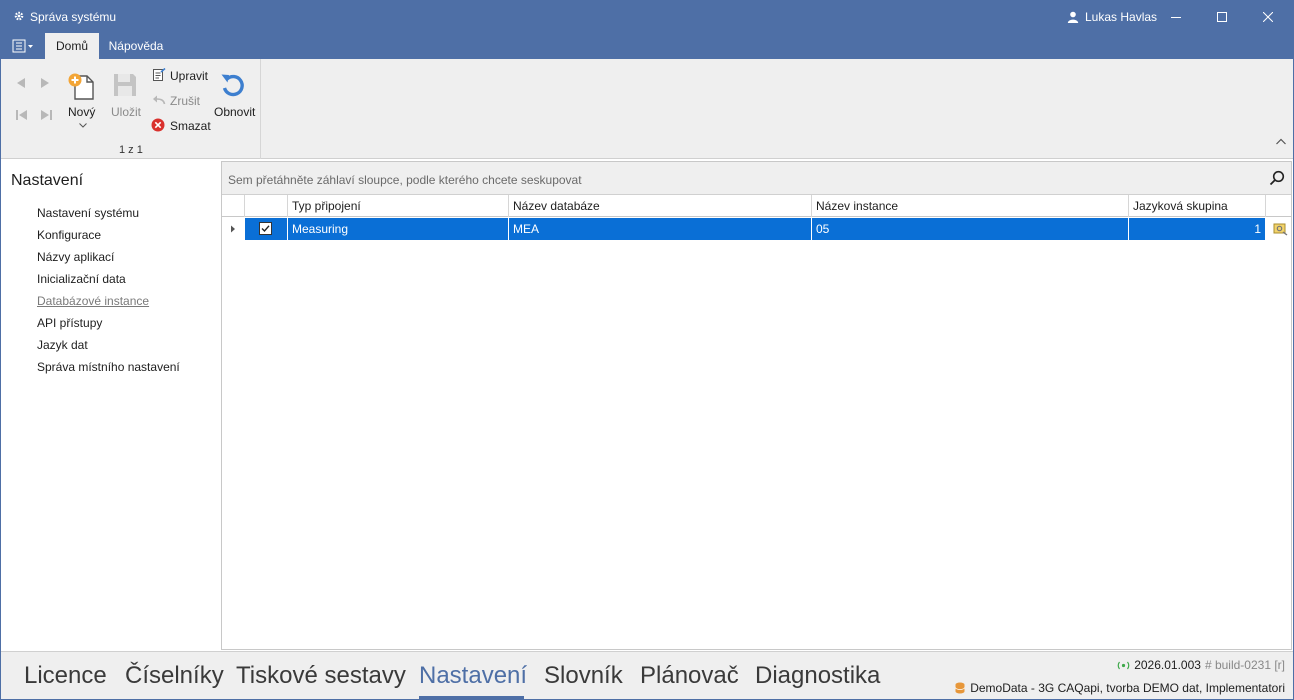 This screenshot has width=1294, height=700. Describe the element at coordinates (108, 371) in the screenshot. I see `sidebar-item-local-settings: Správa místního nastavení` at that location.